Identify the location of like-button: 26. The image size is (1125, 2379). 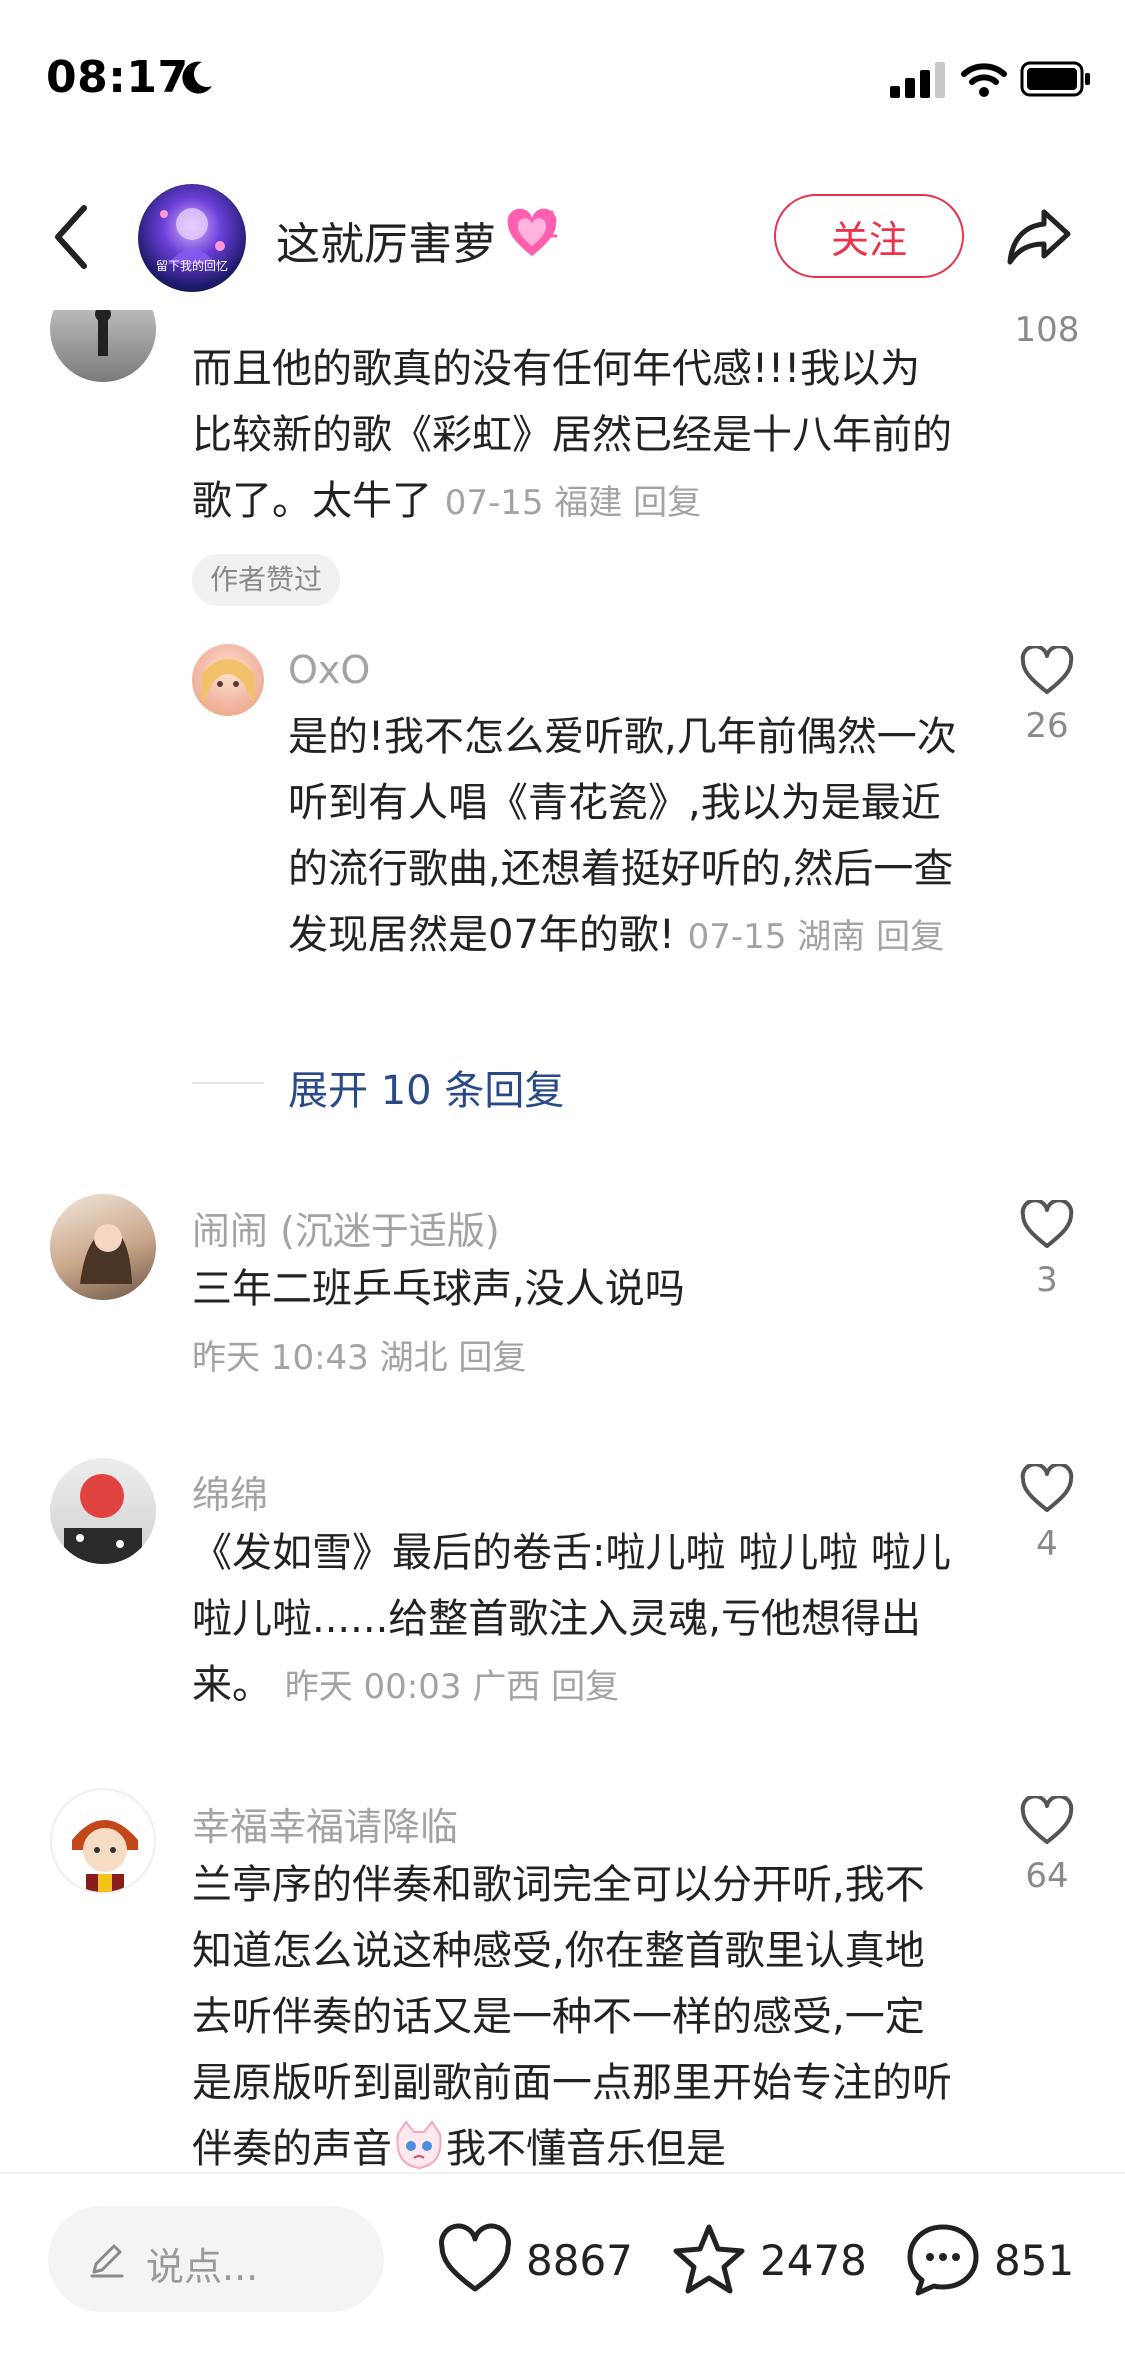
(1047, 696).